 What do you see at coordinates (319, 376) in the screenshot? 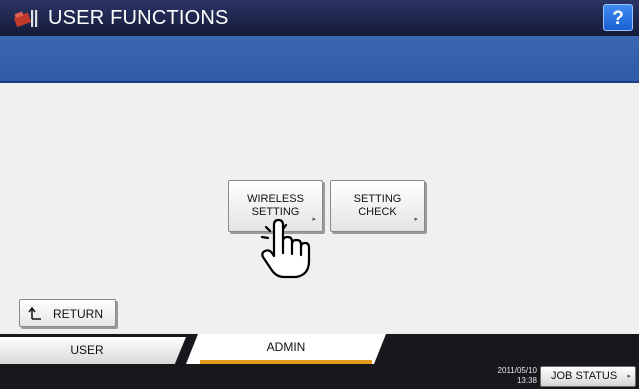
I see `status-bar: 2011/05/10 13:38 JOB STATUS ▸` at bounding box center [319, 376].